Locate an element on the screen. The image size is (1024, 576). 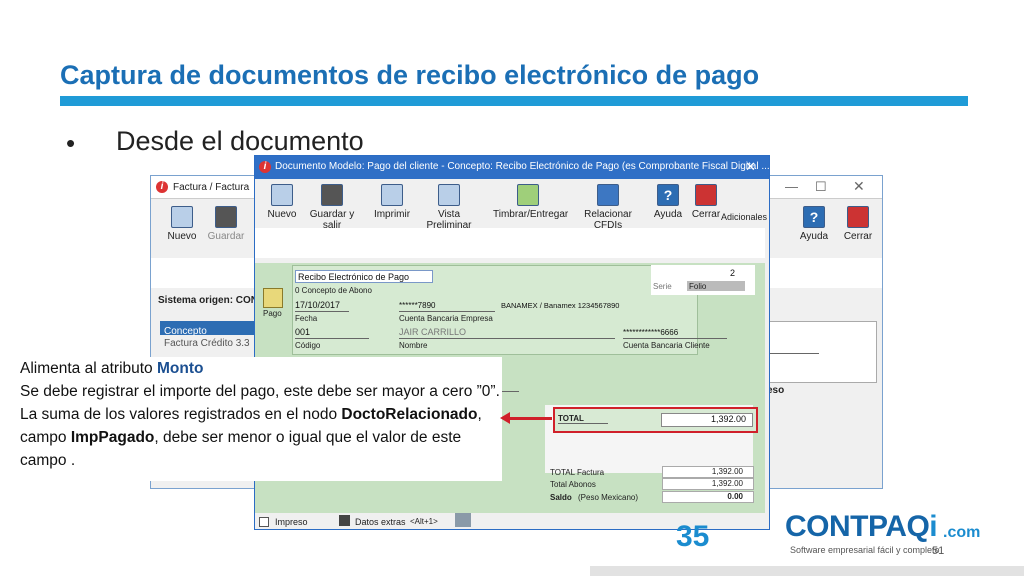
nombre-underline is located at coordinates (507, 338).